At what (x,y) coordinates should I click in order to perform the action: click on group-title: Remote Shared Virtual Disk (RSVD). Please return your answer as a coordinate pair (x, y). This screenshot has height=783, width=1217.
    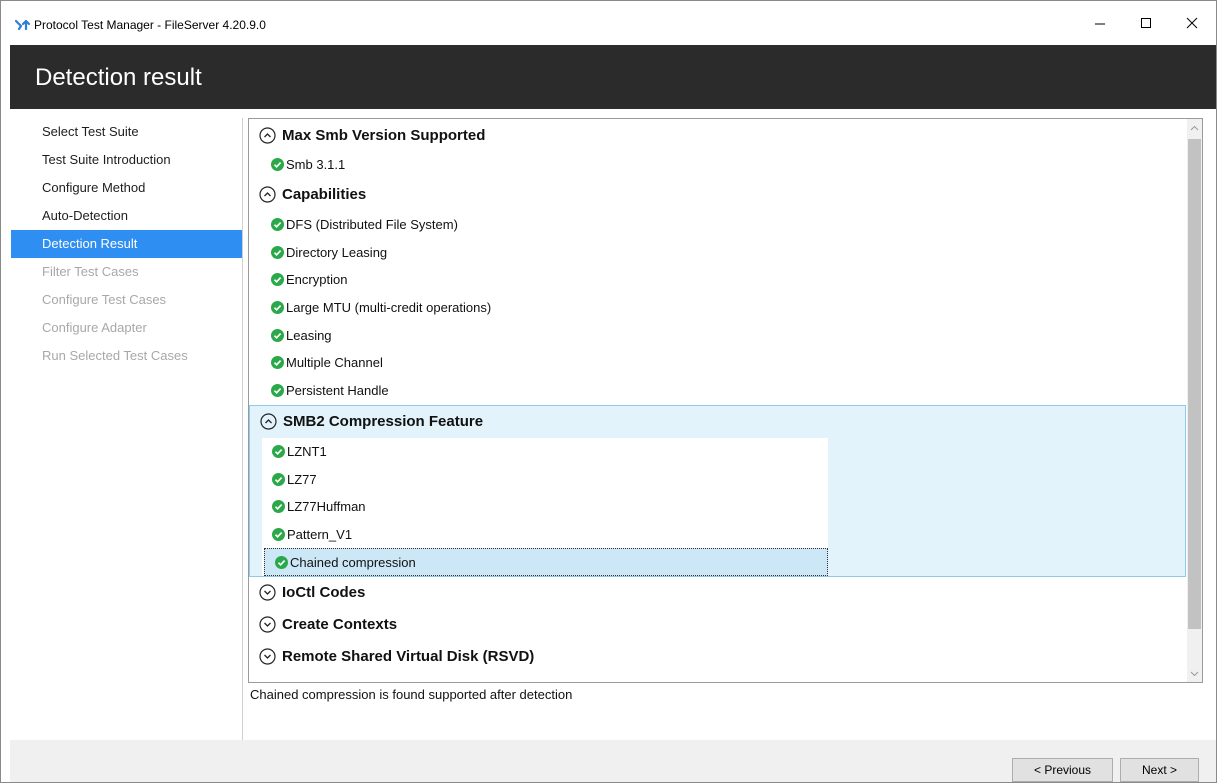
    Looking at the image, I should click on (408, 657).